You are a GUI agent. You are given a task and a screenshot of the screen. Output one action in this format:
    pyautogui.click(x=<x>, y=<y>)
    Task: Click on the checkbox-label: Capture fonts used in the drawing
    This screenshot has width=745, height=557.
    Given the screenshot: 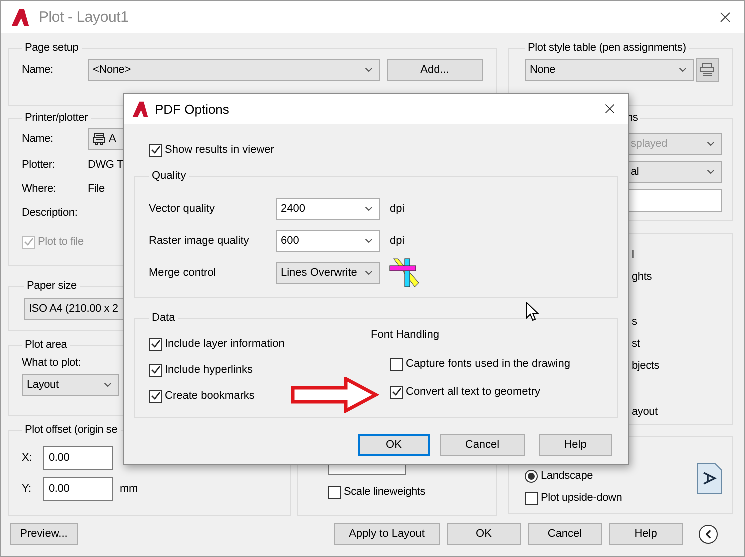 What is the action you would take?
    pyautogui.click(x=488, y=364)
    